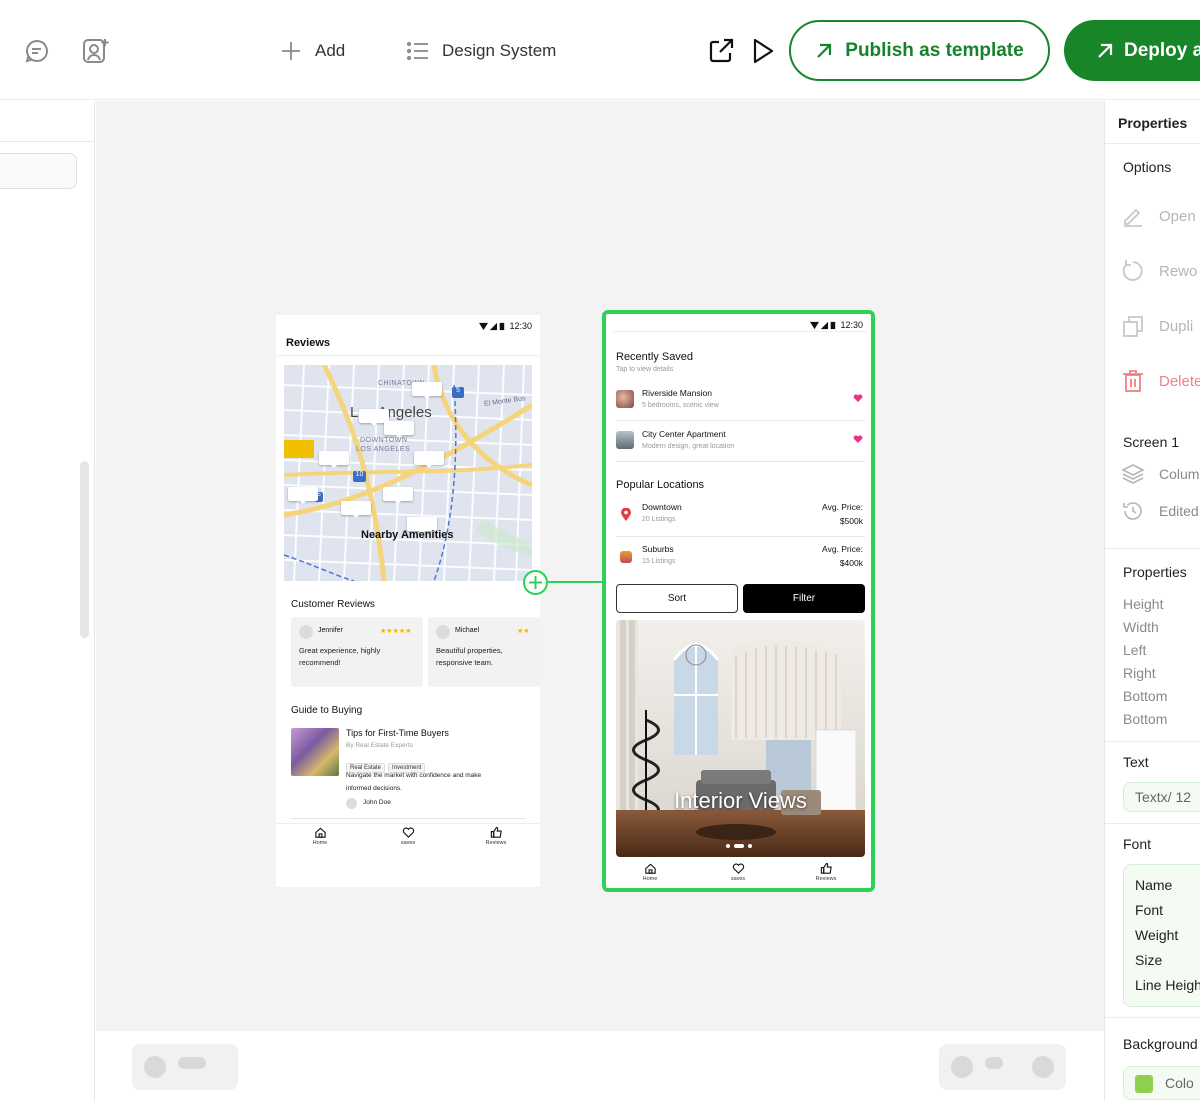 This screenshot has width=1200, height=1101. Describe the element at coordinates (397, 733) in the screenshot. I see `article-title: Tips for First-Time Buyers` at that location.